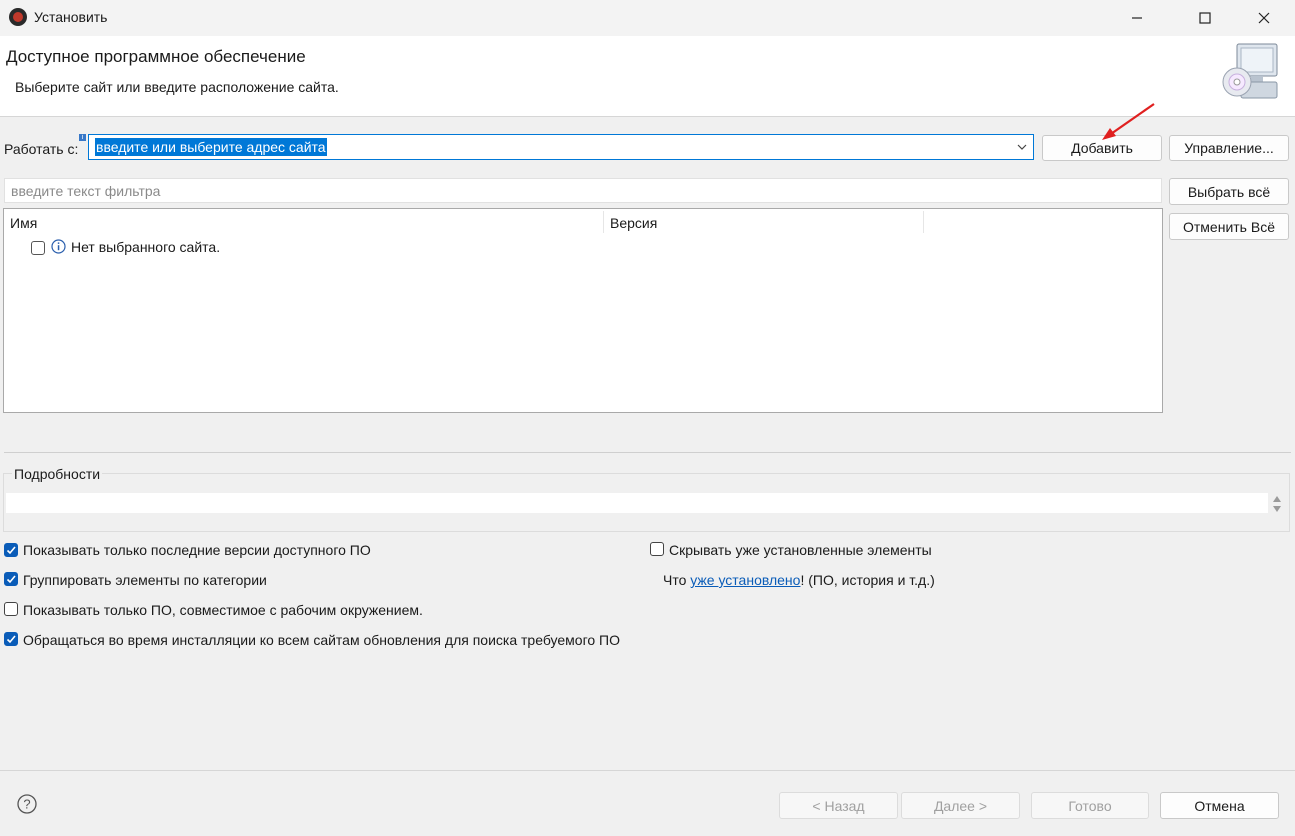 This screenshot has height=836, width=1295. Describe the element at coordinates (1277, 504) in the screenshot. I see `details-scroll-arrows-icon` at that location.